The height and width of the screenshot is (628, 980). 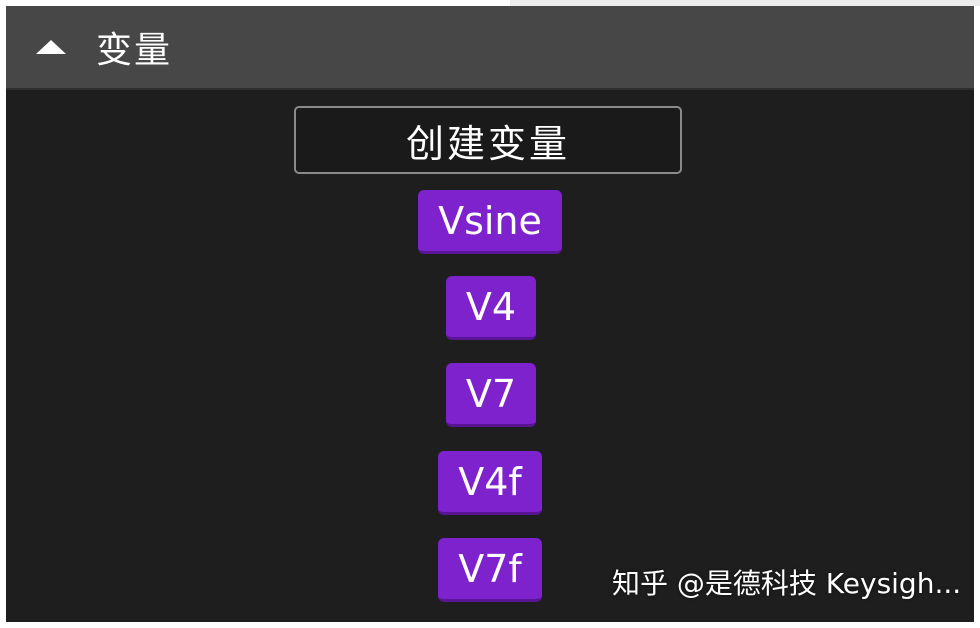 I want to click on variable-block-v7f: V7f, so click(x=490, y=570).